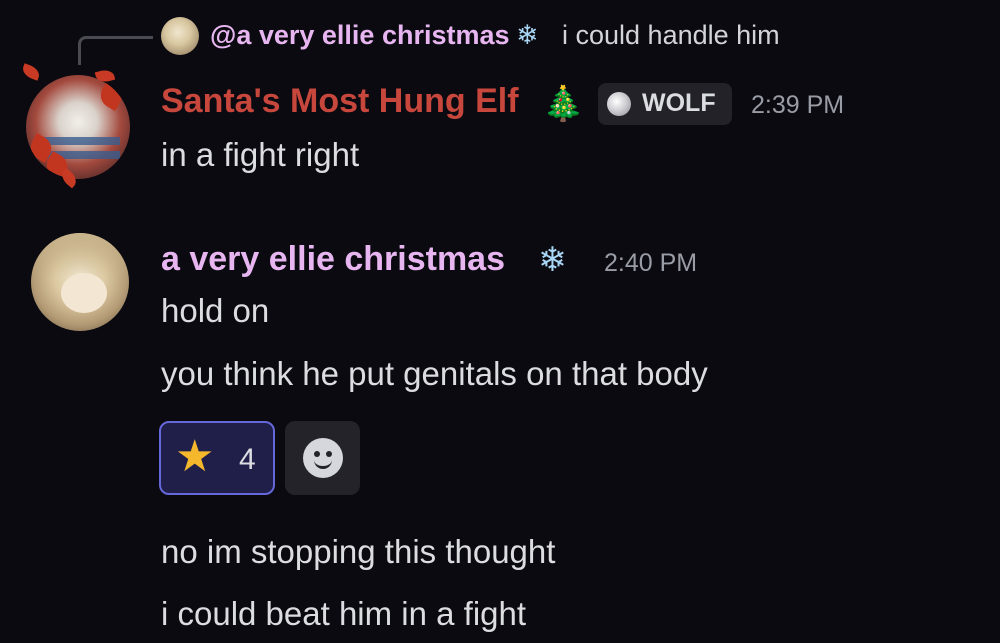 The width and height of the screenshot is (1000, 643). Describe the element at coordinates (679, 103) in the screenshot. I see `role-tag-label: WOLF` at that location.